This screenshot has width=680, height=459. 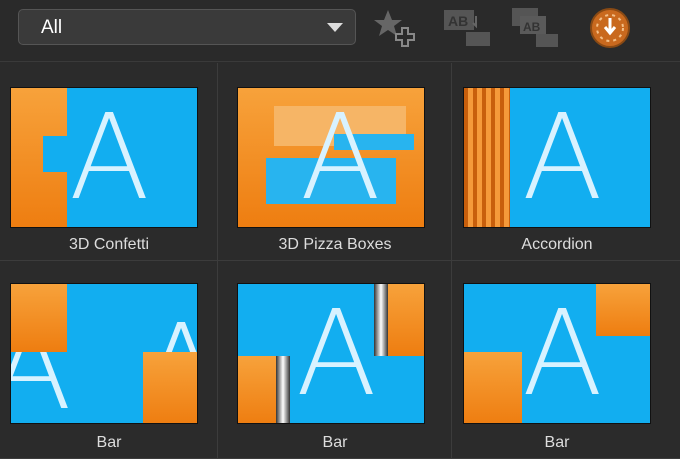 What do you see at coordinates (104, 353) in the screenshot?
I see `thumbnail: A A` at bounding box center [104, 353].